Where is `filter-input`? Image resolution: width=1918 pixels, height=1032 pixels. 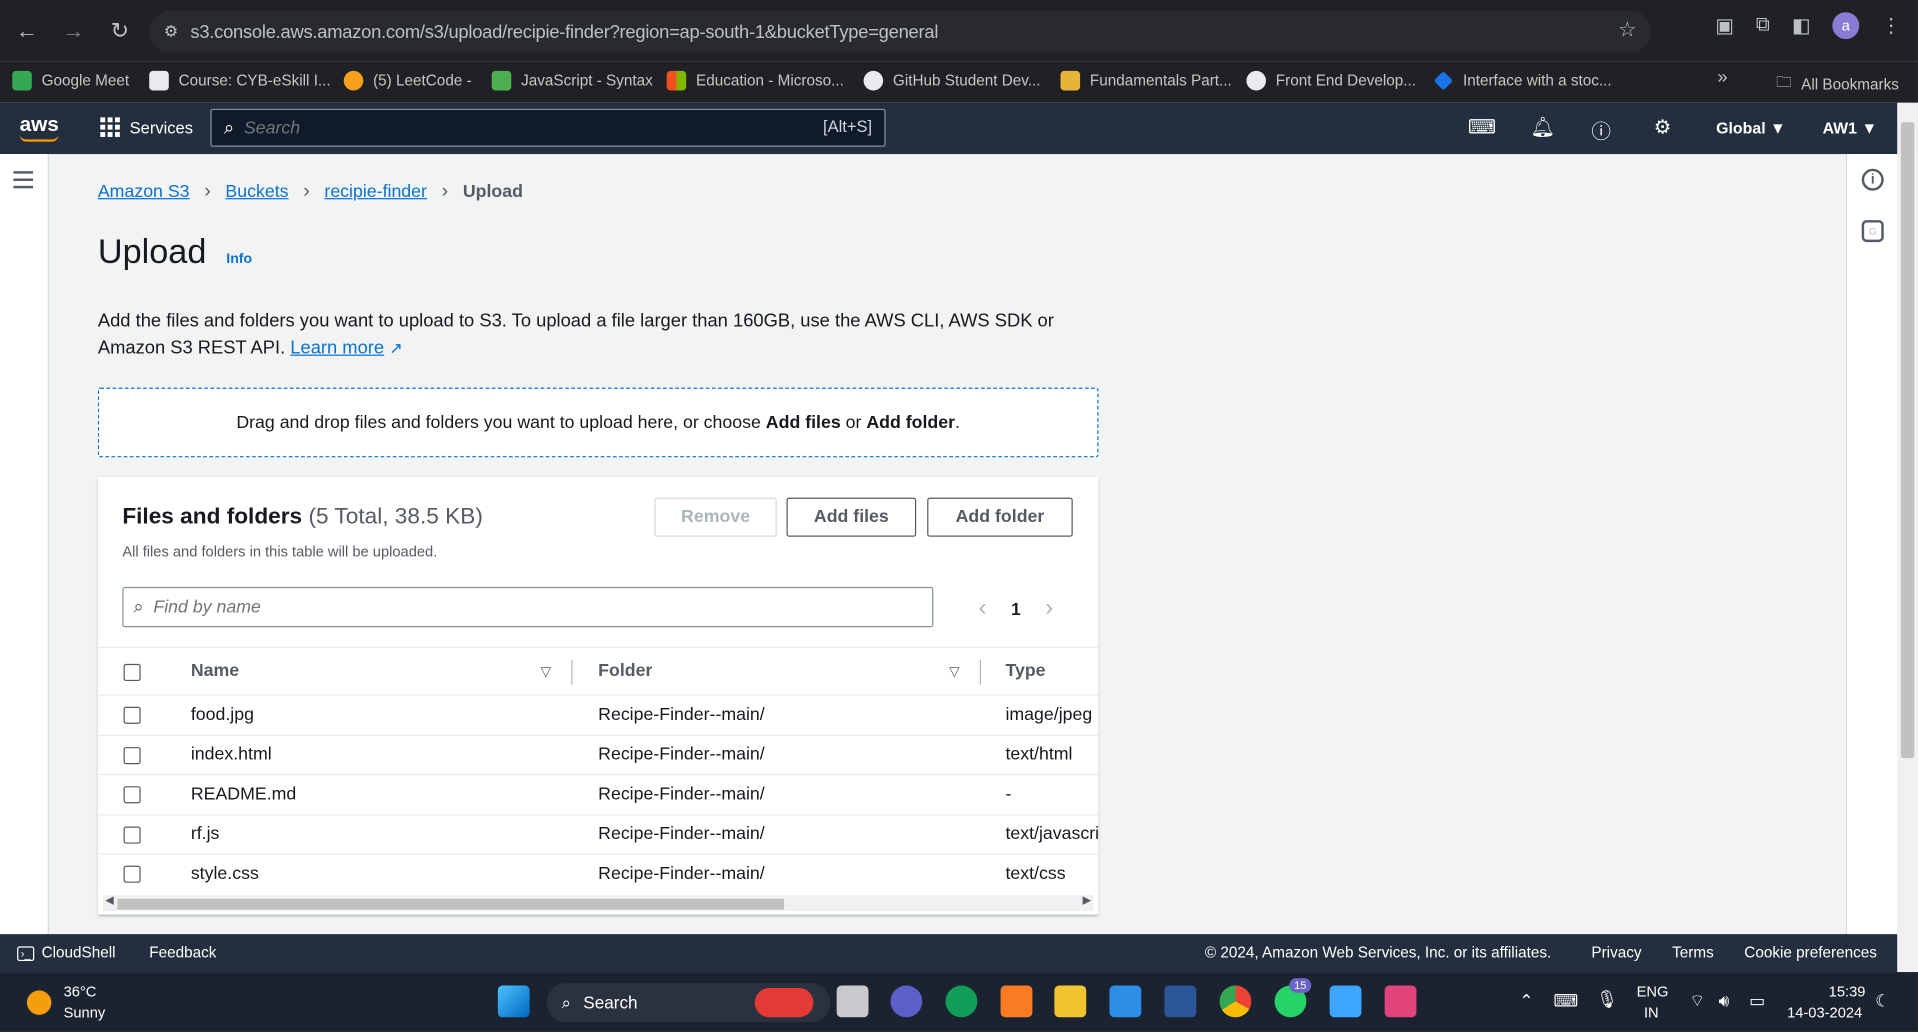
filter-input is located at coordinates (520, 607).